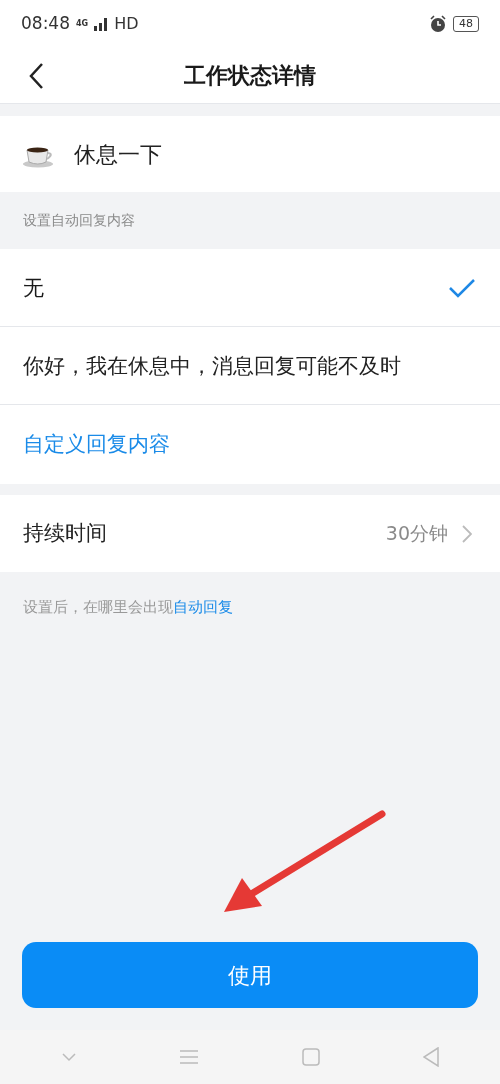 The image size is (500, 1084). I want to click on signal-icon, so click(101, 24).